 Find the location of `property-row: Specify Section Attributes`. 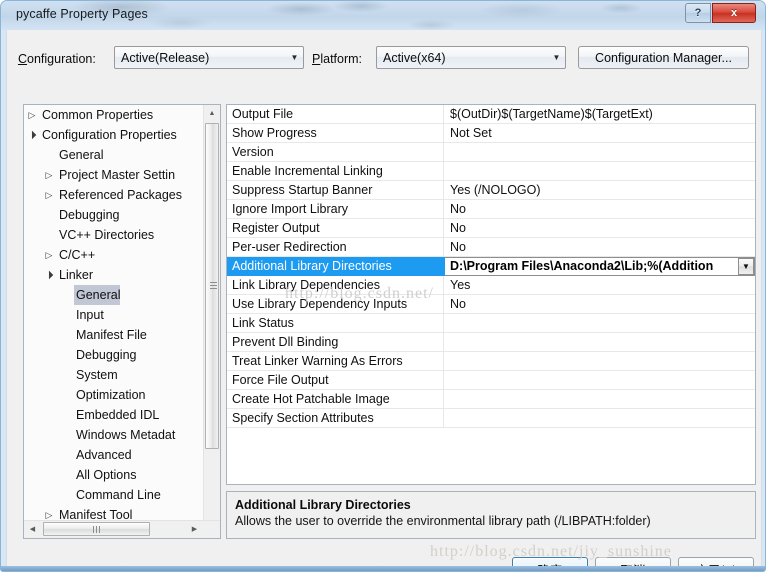

property-row: Specify Section Attributes is located at coordinates (491, 418).